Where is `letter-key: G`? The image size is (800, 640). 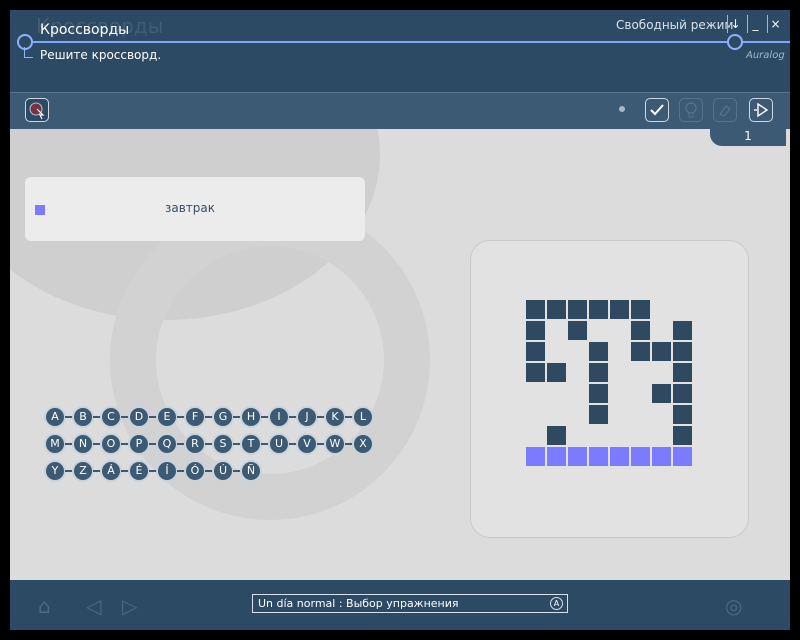
letter-key: G is located at coordinates (223, 417).